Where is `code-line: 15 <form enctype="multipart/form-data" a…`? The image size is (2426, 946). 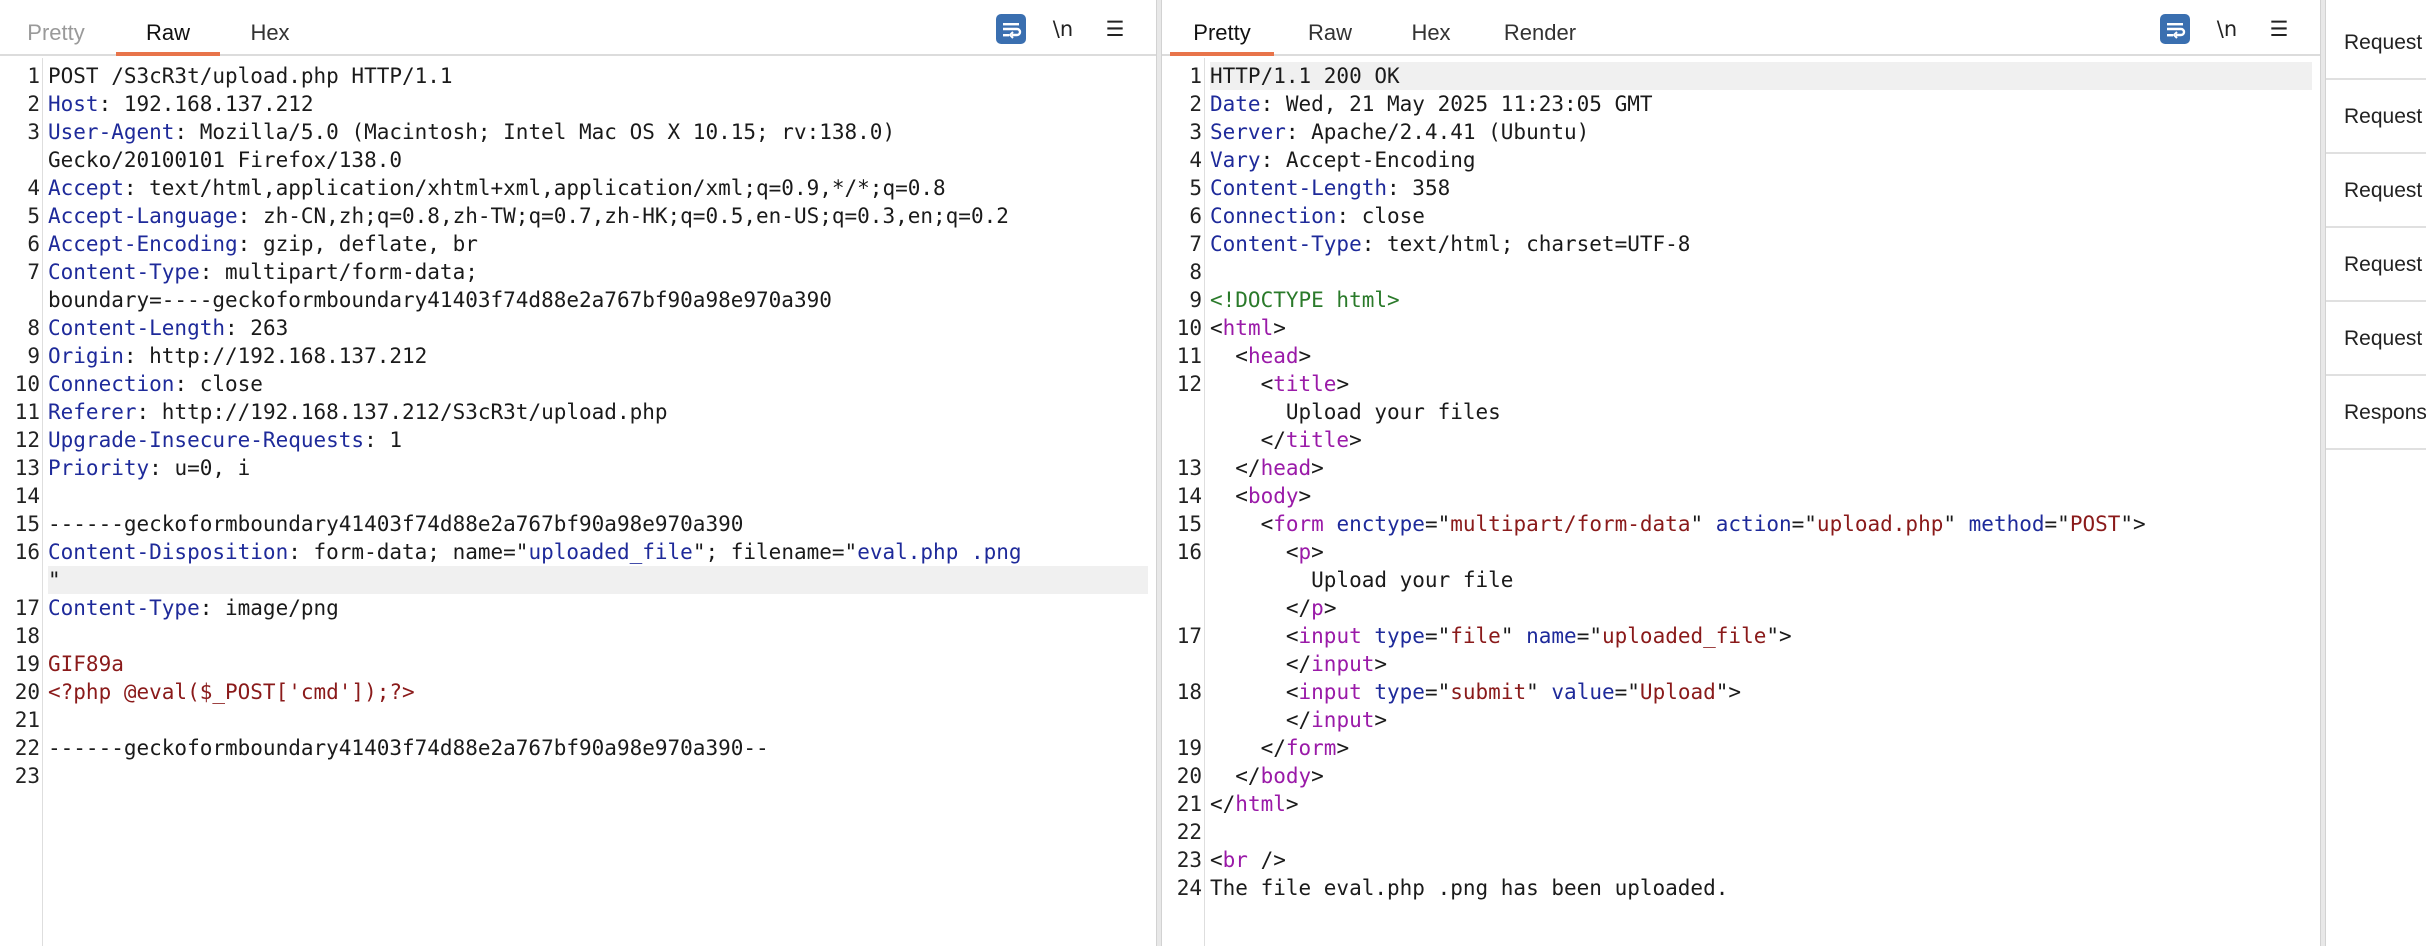 code-line: 15 <form enctype="multipart/form-data" a… is located at coordinates (1744, 524).